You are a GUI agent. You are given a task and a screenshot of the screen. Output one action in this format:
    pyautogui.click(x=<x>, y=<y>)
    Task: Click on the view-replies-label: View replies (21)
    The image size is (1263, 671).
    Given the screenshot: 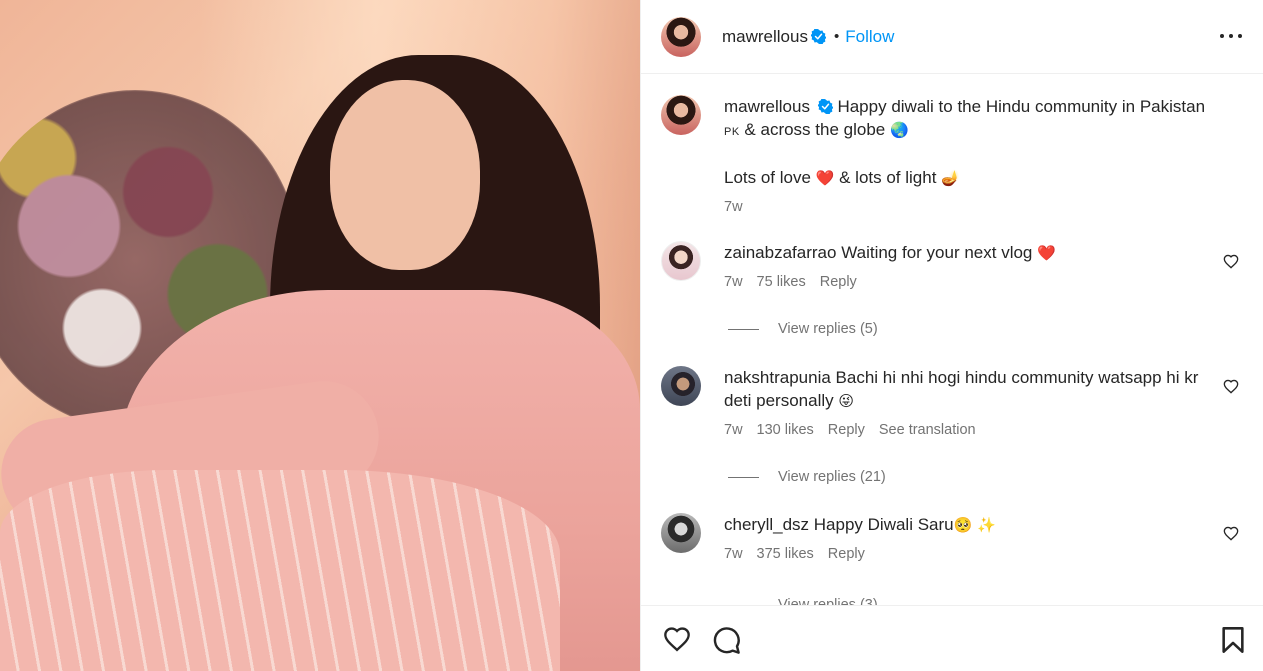 What is the action you would take?
    pyautogui.click(x=832, y=477)
    